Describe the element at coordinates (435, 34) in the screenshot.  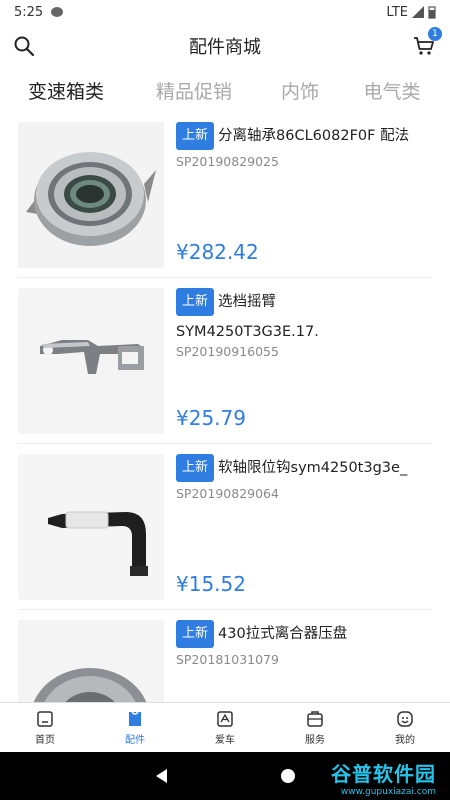
I see `cart-badge: 1` at that location.